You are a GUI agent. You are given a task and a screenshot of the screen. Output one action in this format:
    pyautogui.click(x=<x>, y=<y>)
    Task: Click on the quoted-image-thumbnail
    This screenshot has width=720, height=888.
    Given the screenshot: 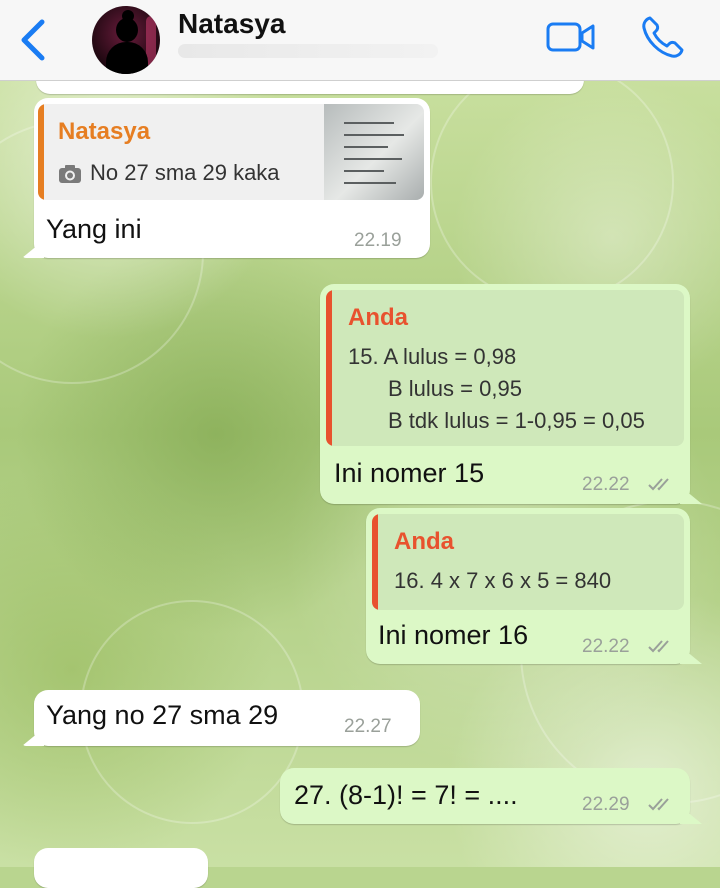 What is the action you would take?
    pyautogui.click(x=374, y=152)
    